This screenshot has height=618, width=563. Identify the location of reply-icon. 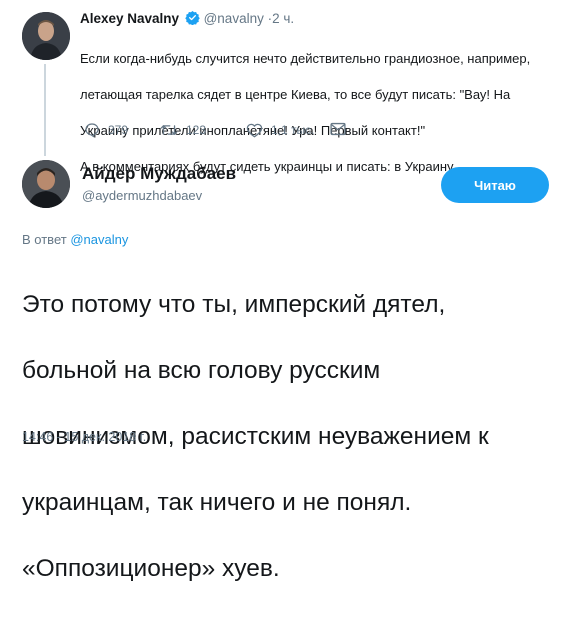
(92, 130).